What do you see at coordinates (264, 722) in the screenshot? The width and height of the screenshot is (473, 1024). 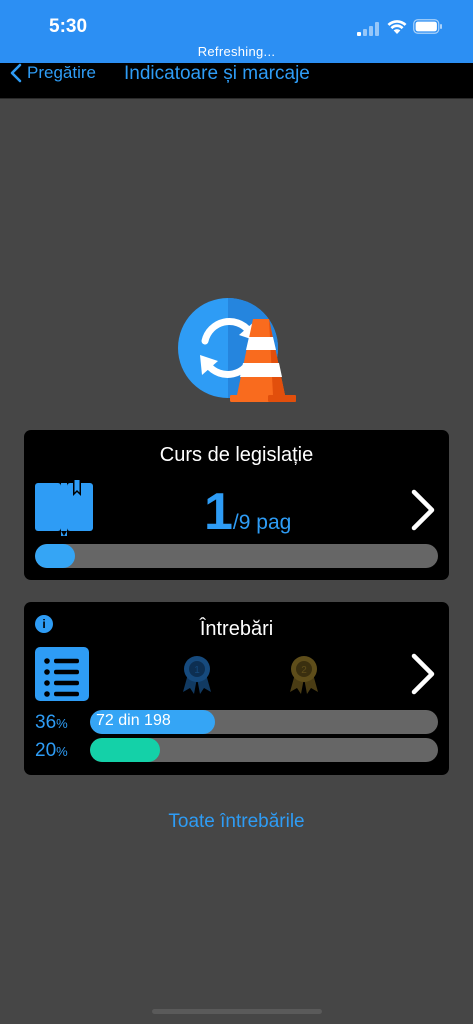 I see `questions-answered-progress-bar: 72 din 198` at bounding box center [264, 722].